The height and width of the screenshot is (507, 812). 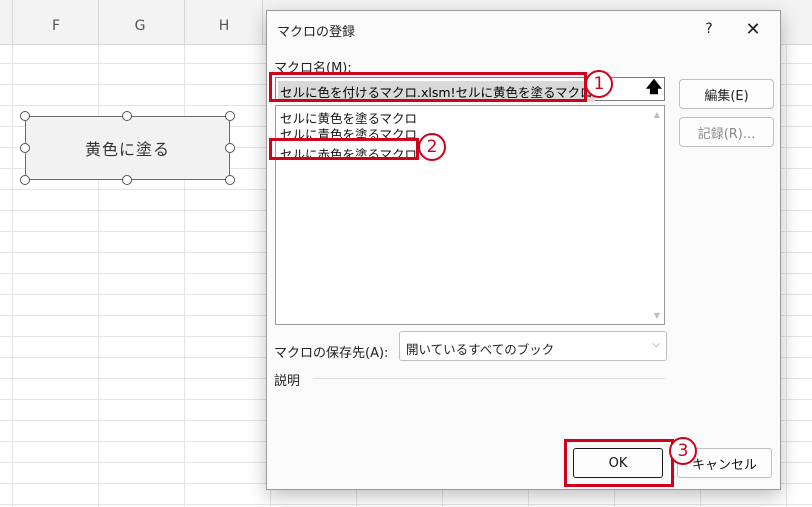 I want to click on edit-button: 編集(E), so click(x=726, y=94).